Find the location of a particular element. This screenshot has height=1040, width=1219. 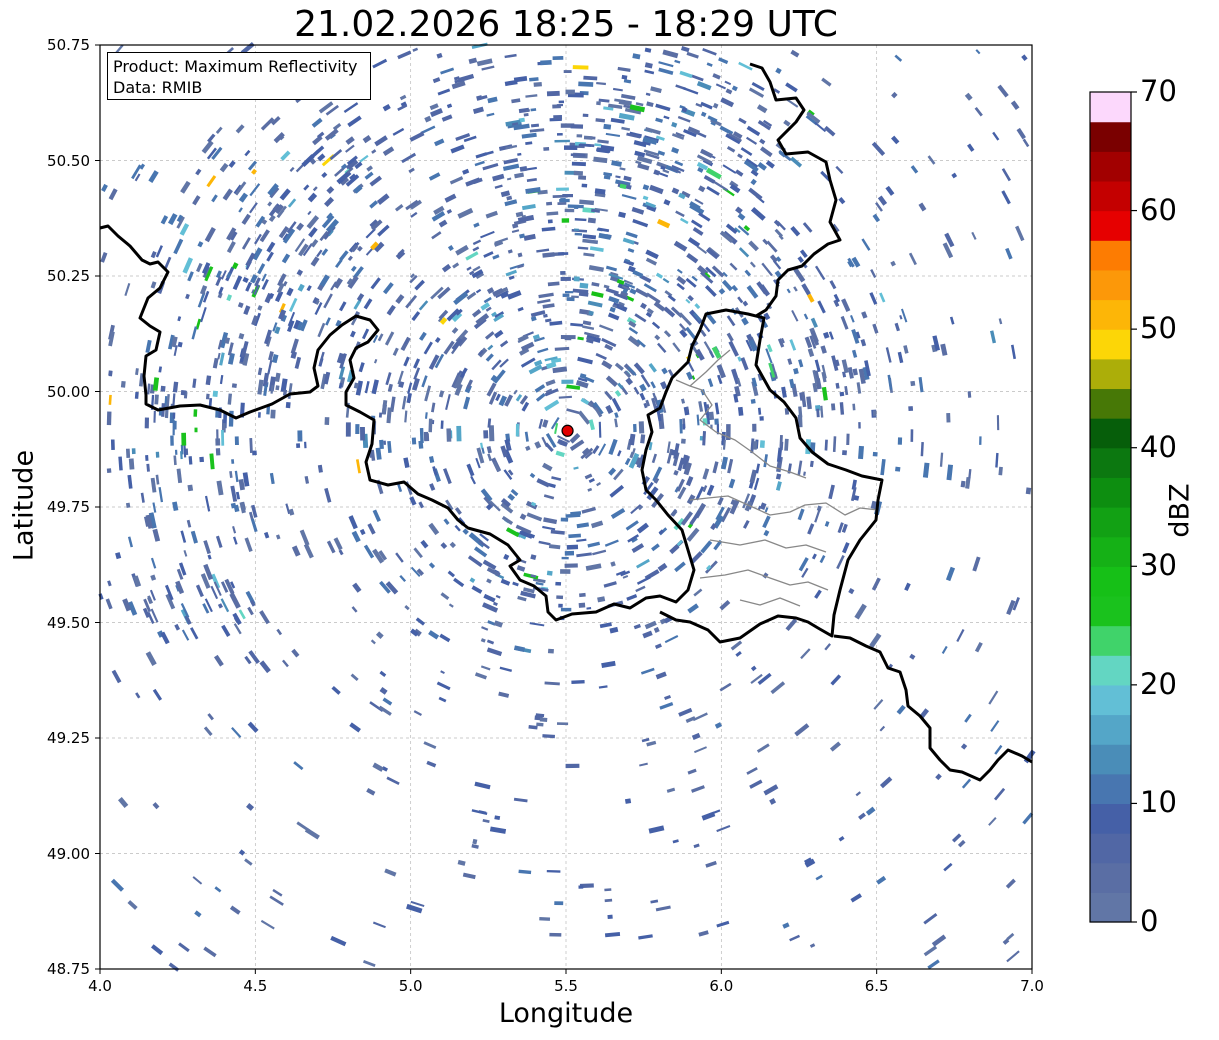

x-tick-marks is located at coordinates (566, 971).